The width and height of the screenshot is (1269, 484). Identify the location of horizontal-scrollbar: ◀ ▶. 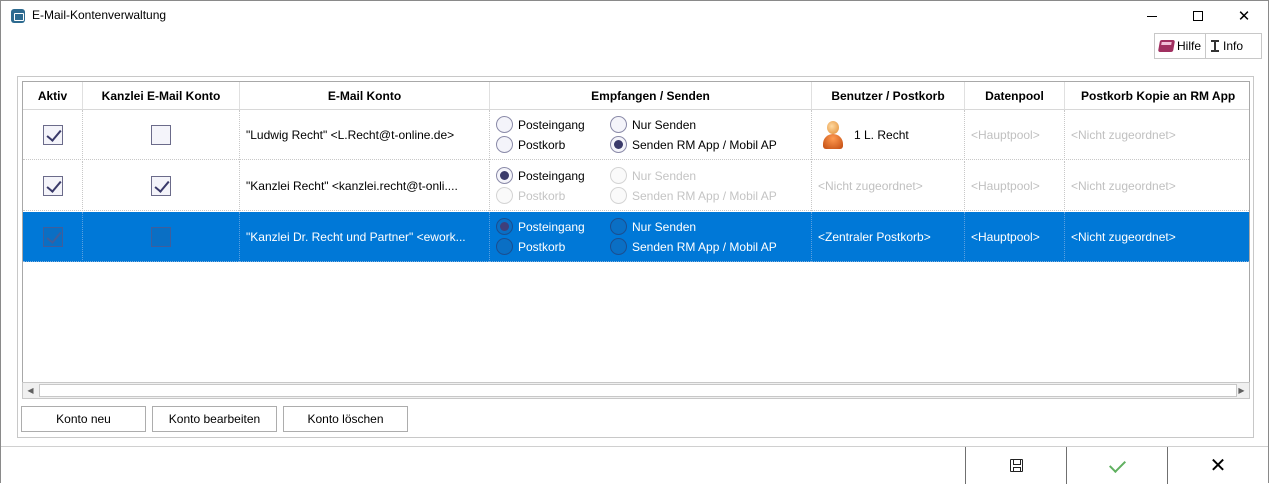
(636, 390).